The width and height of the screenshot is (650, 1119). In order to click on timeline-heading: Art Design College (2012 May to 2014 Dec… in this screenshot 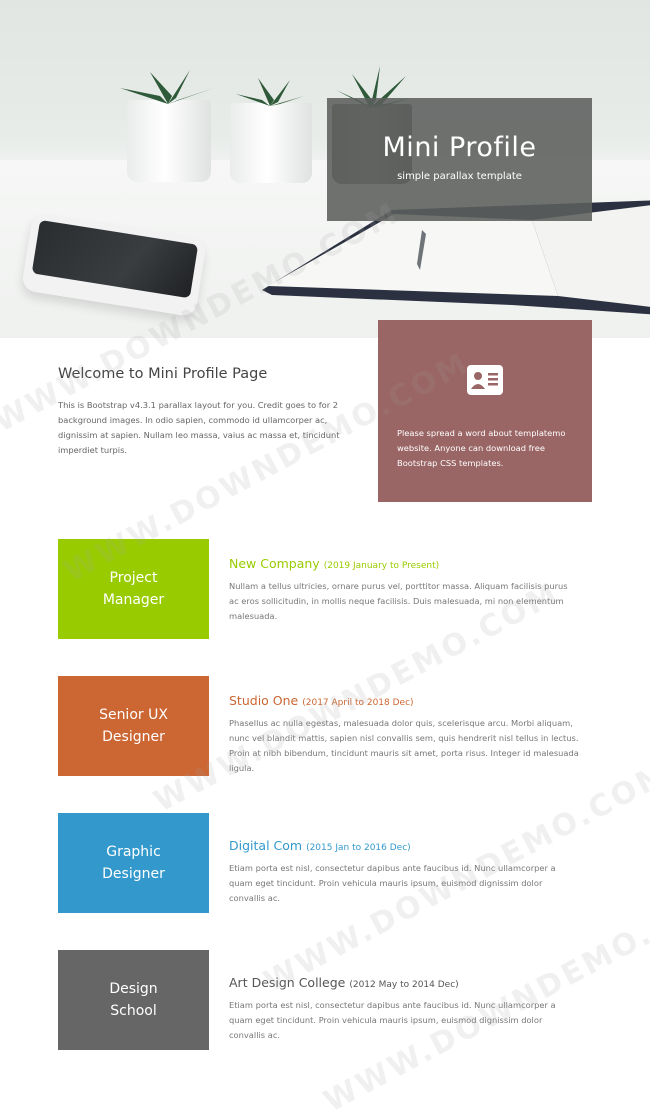, I will do `click(404, 982)`.